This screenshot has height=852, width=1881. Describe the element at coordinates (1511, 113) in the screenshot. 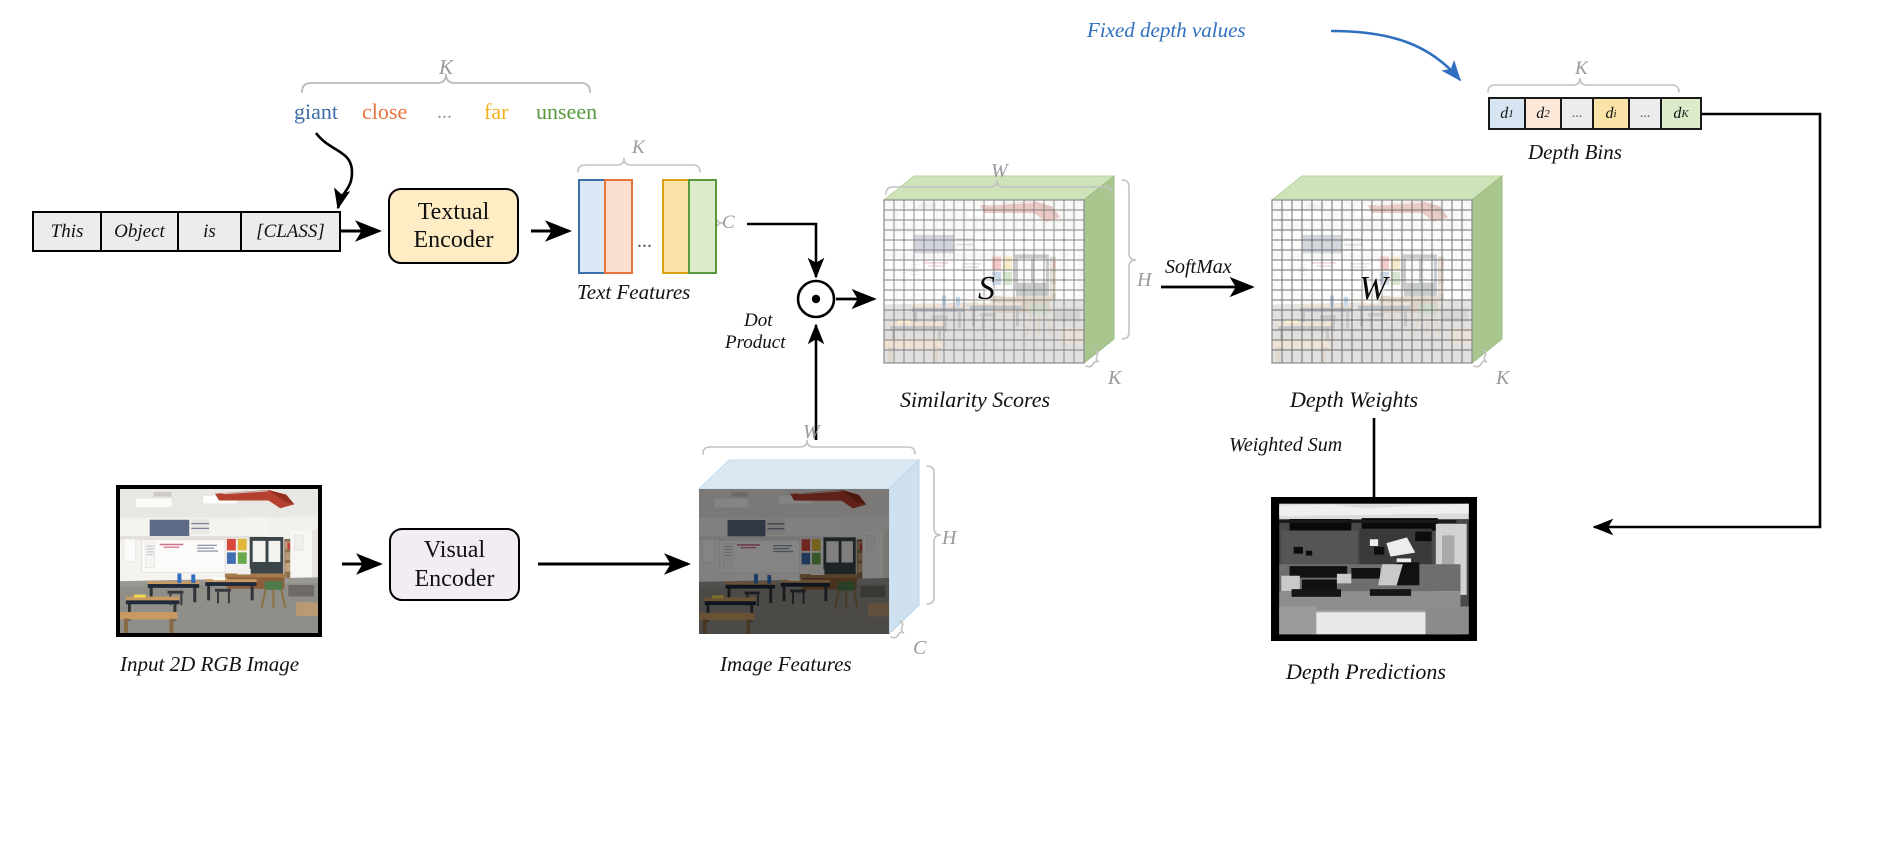

I see `depth-bin-1-sub: 1` at that location.